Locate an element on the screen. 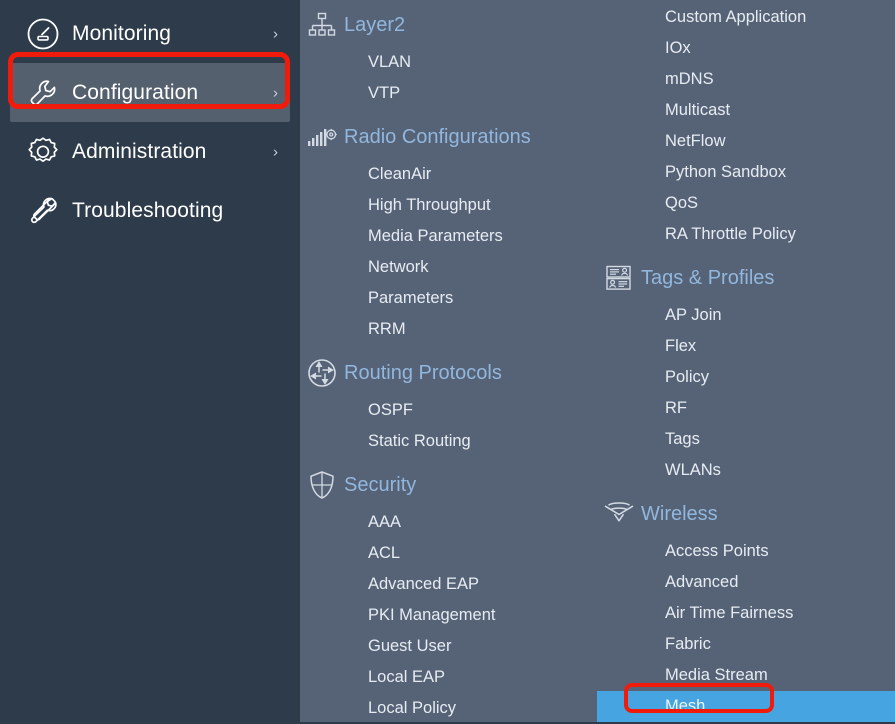 The height and width of the screenshot is (724, 895). submenu-item-static-routing: Static Routing is located at coordinates (448, 441).